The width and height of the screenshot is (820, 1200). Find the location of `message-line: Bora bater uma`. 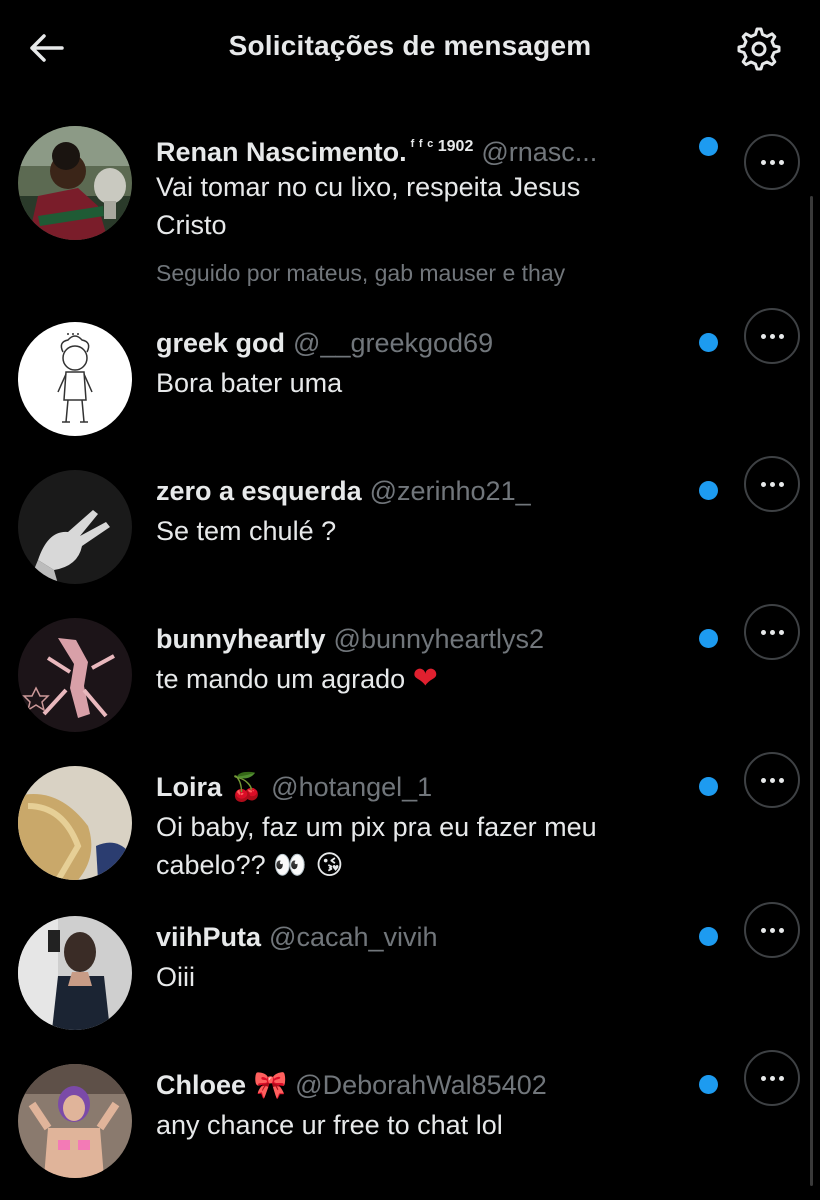

message-line: Bora bater uma is located at coordinates (249, 383).